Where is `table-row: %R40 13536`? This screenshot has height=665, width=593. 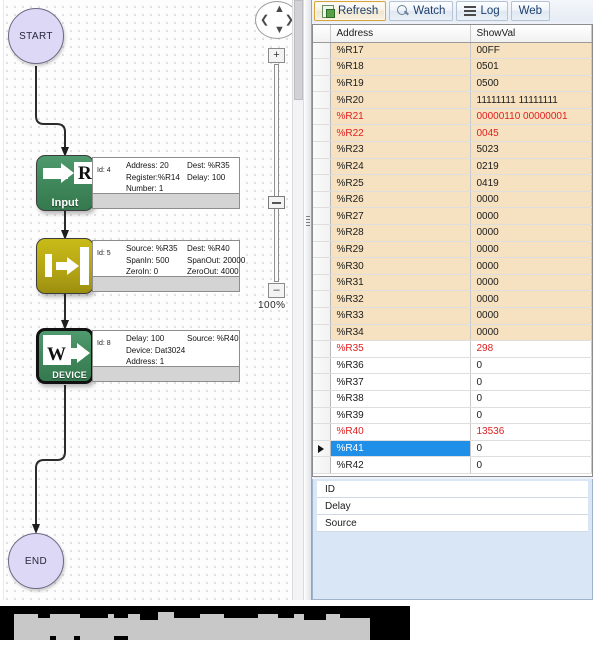
table-row: %R40 13536 is located at coordinates (452, 432).